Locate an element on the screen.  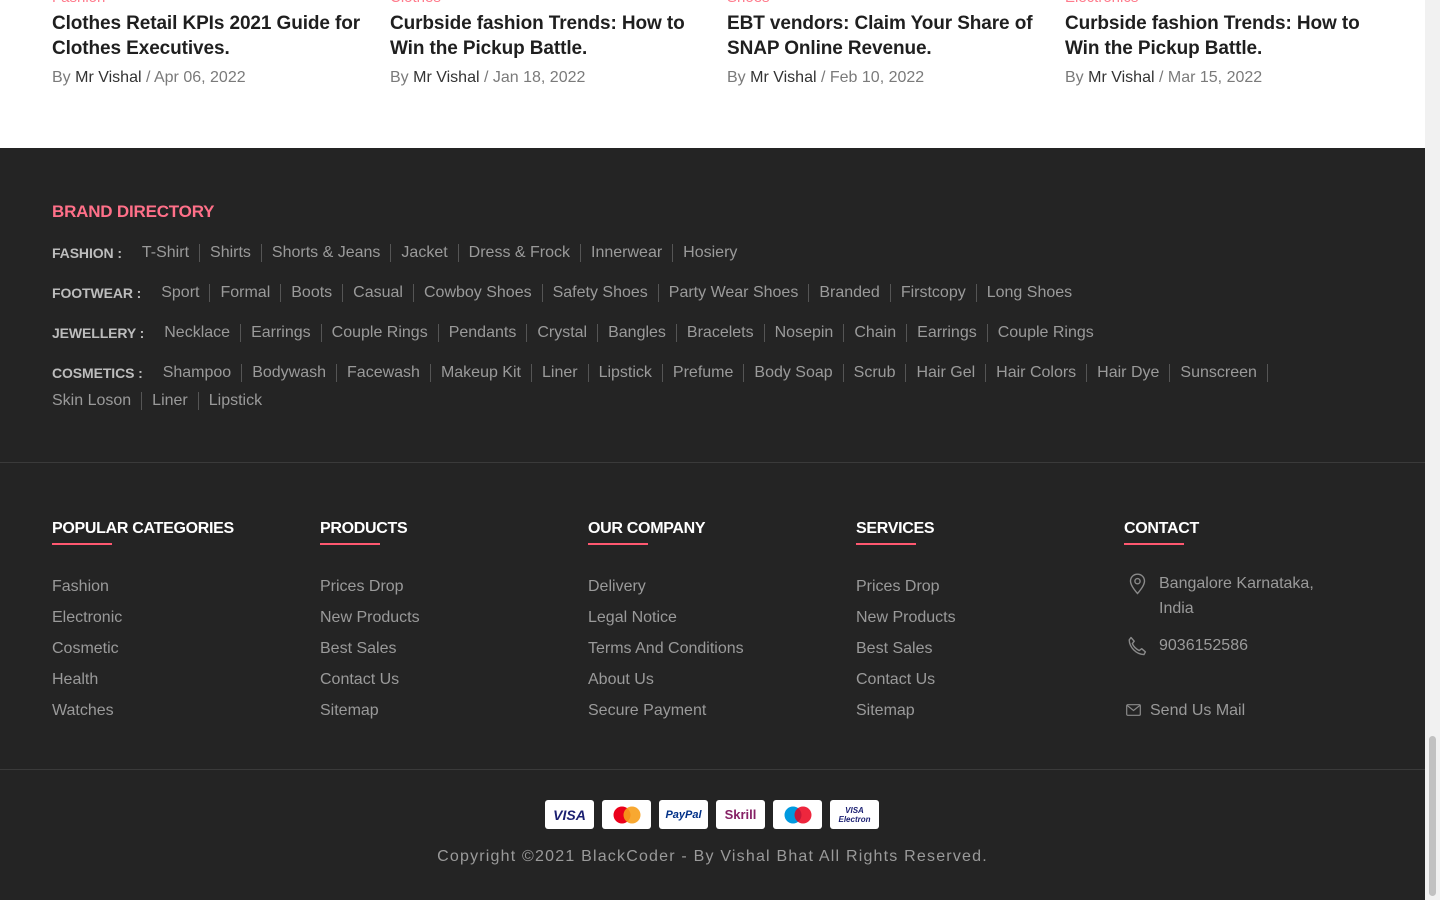
brand-link: Boots is located at coordinates (317, 293).